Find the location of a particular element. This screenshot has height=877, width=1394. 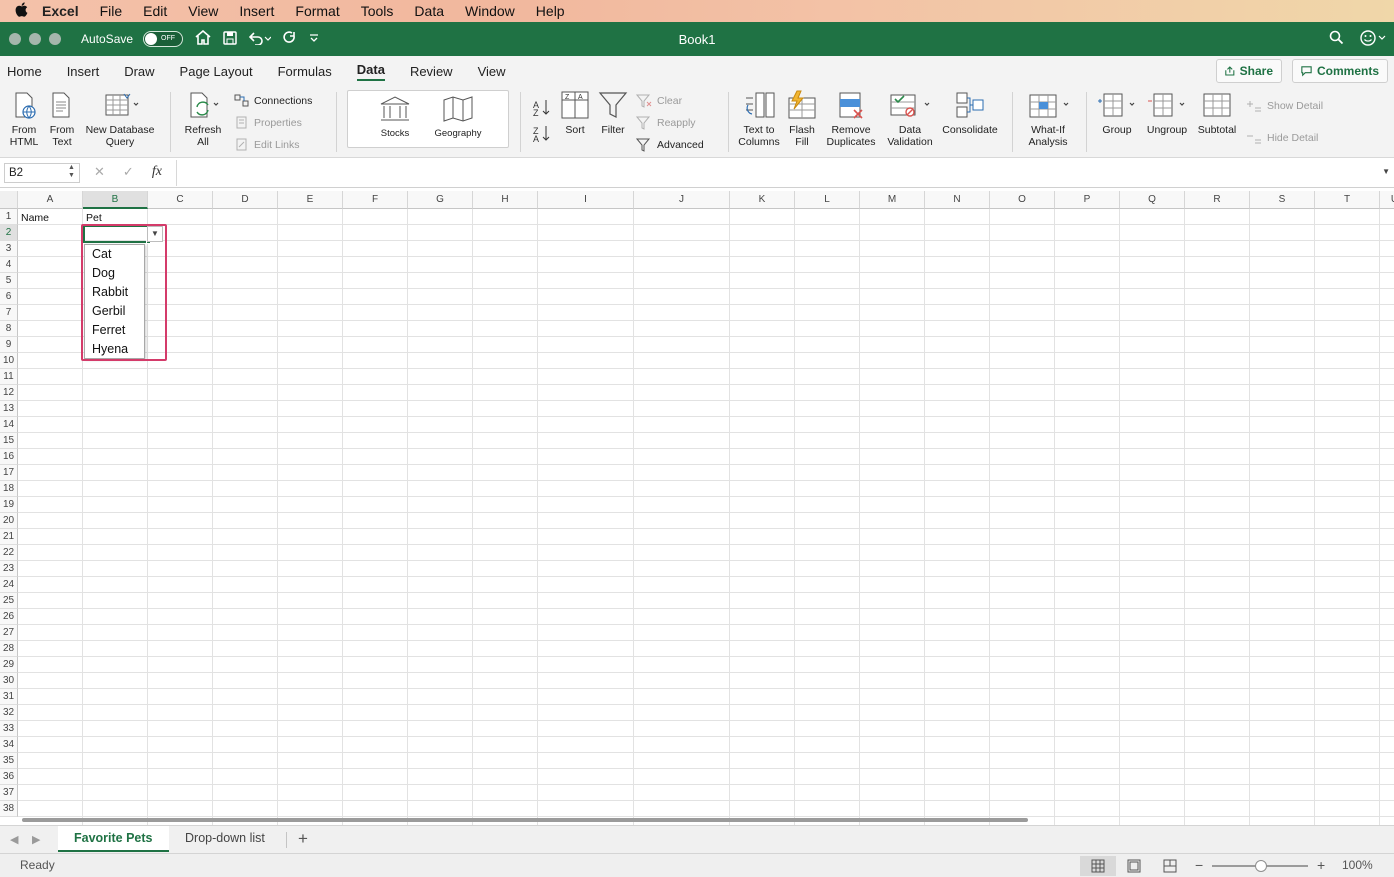

column-header-q: Q is located at coordinates (1152, 200).